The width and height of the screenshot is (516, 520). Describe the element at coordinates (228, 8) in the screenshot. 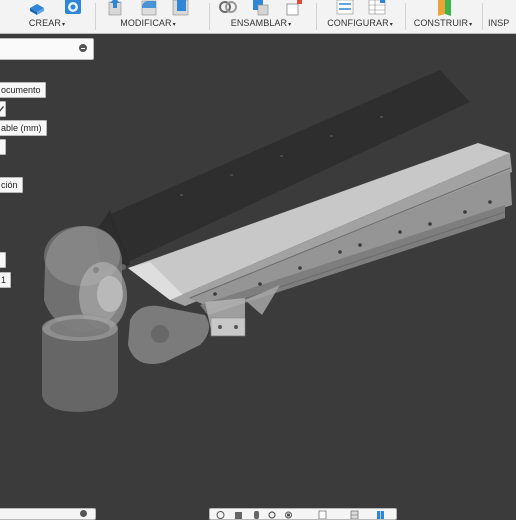

I see `joint-icon` at that location.